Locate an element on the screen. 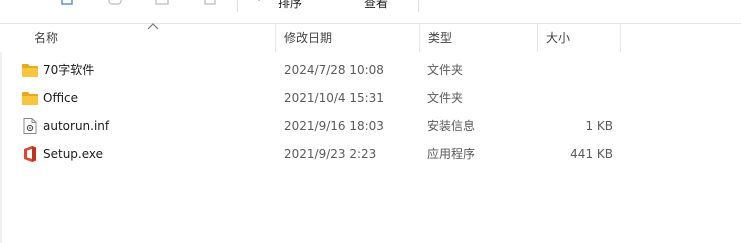  view-menu-button: 查看 is located at coordinates (376, 5).